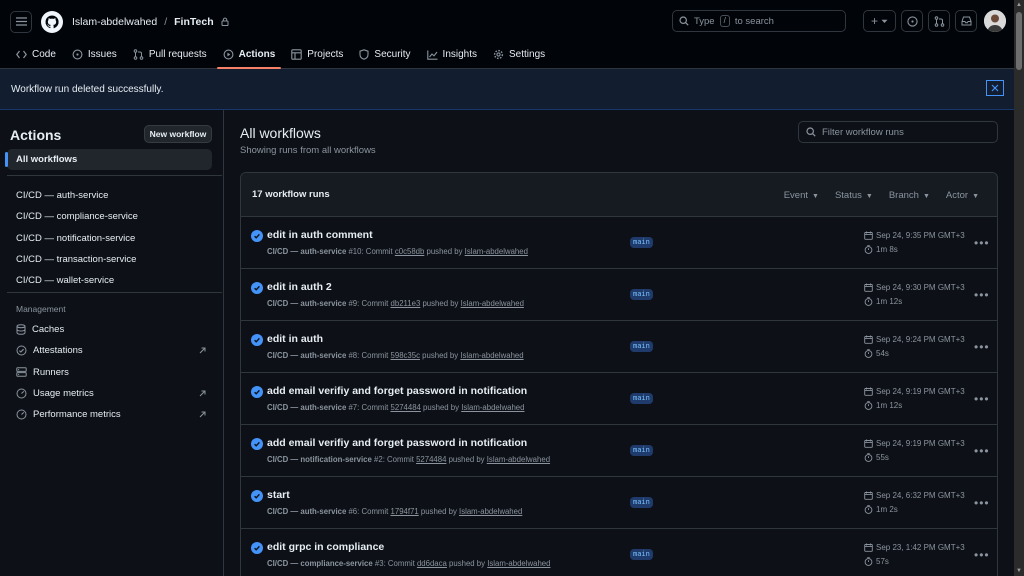 This screenshot has height=576, width=1024. I want to click on new-workflow-button: New workflow, so click(178, 134).